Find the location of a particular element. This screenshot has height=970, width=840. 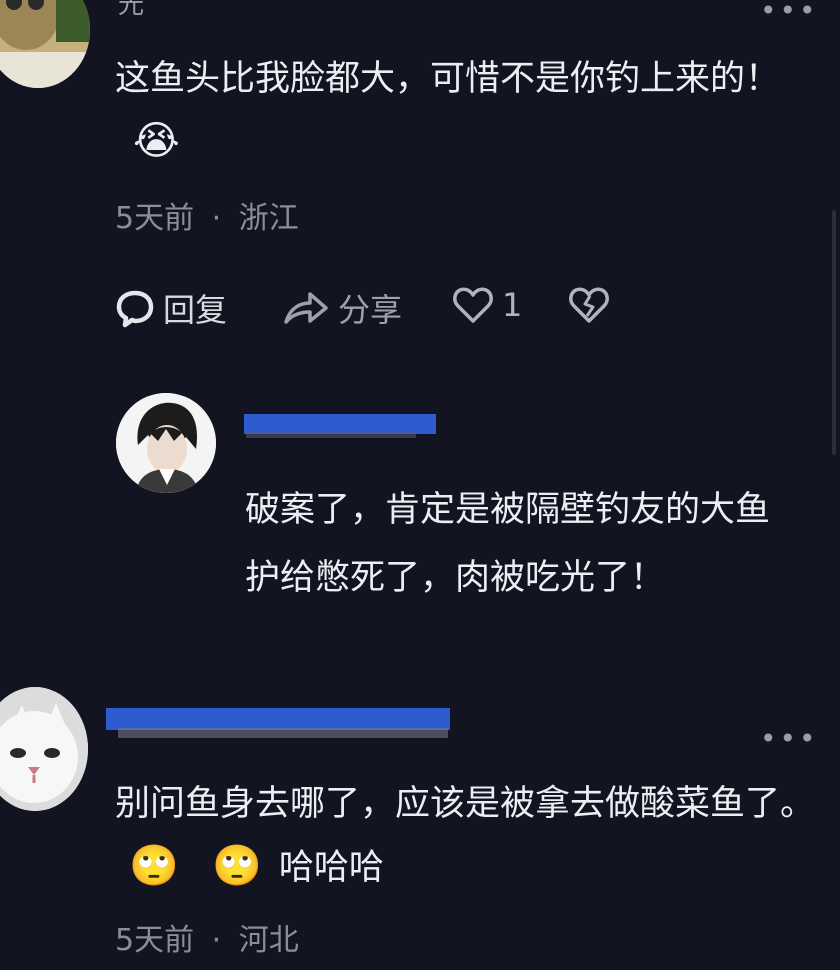

comment-meta: 5天前 · 河北 is located at coordinates (207, 940).